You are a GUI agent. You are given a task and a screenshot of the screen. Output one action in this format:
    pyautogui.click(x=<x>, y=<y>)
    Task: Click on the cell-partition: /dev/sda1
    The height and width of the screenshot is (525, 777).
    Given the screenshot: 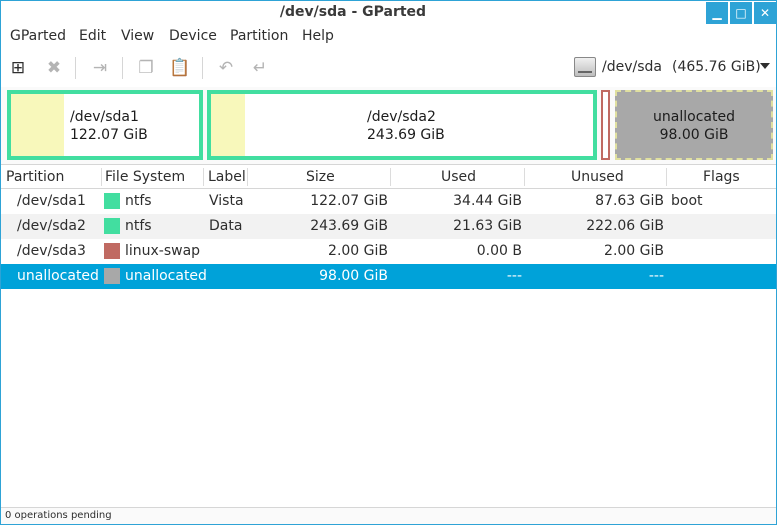 What is the action you would take?
    pyautogui.click(x=51, y=201)
    